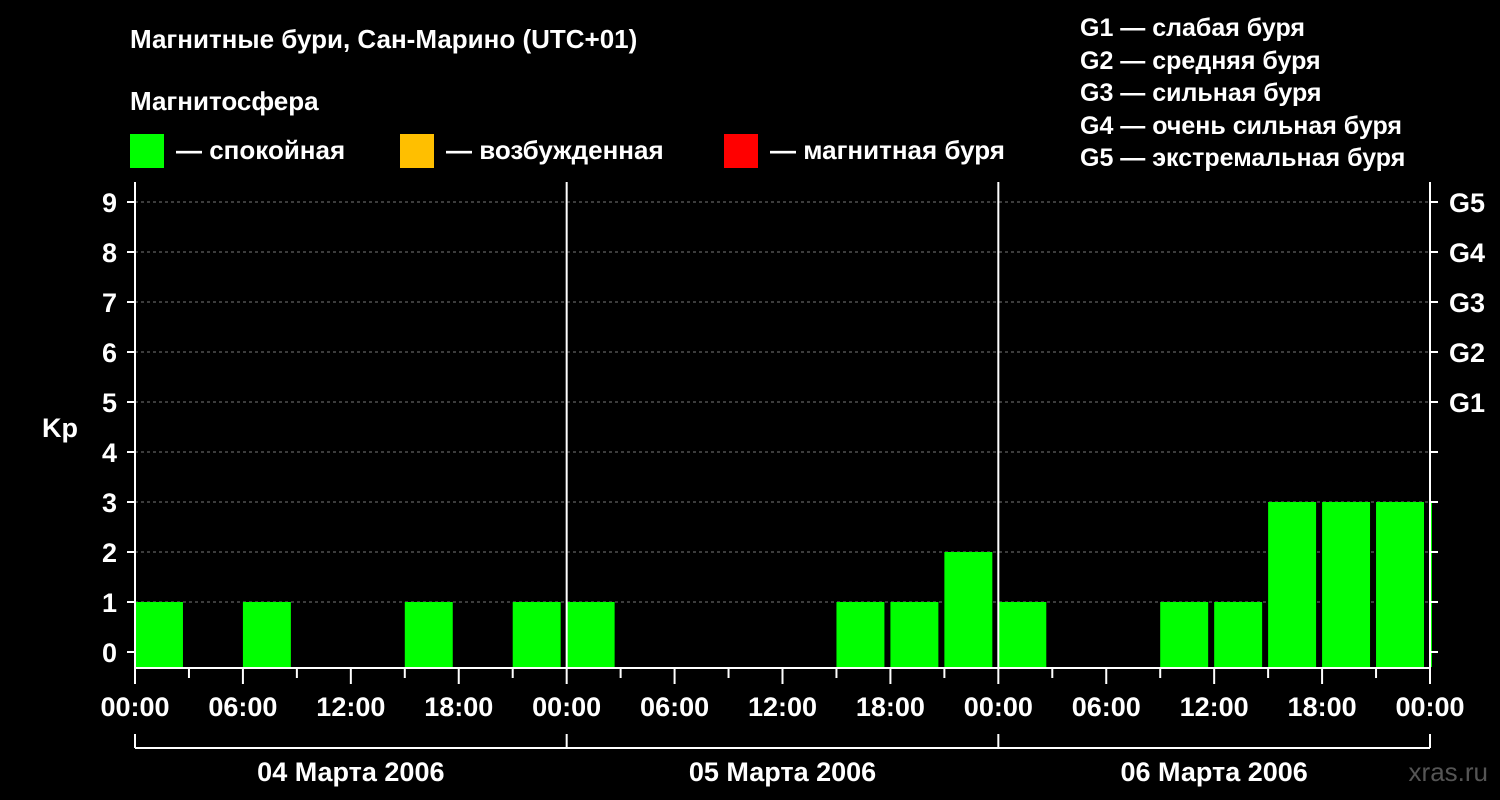 This screenshot has height=800, width=1500. Describe the element at coordinates (1214, 772) in the screenshot. I see `day-label: 06 Марта 2006` at that location.